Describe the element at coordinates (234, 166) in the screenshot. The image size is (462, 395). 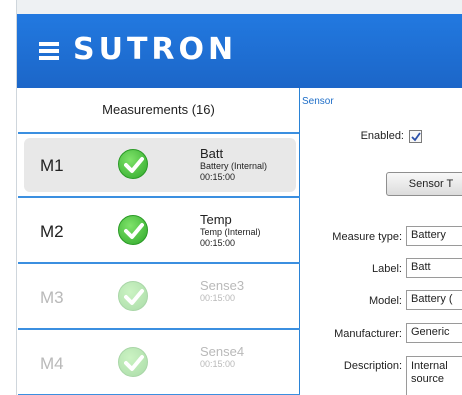
I see `measurement-description: Battery (Internal)` at that location.